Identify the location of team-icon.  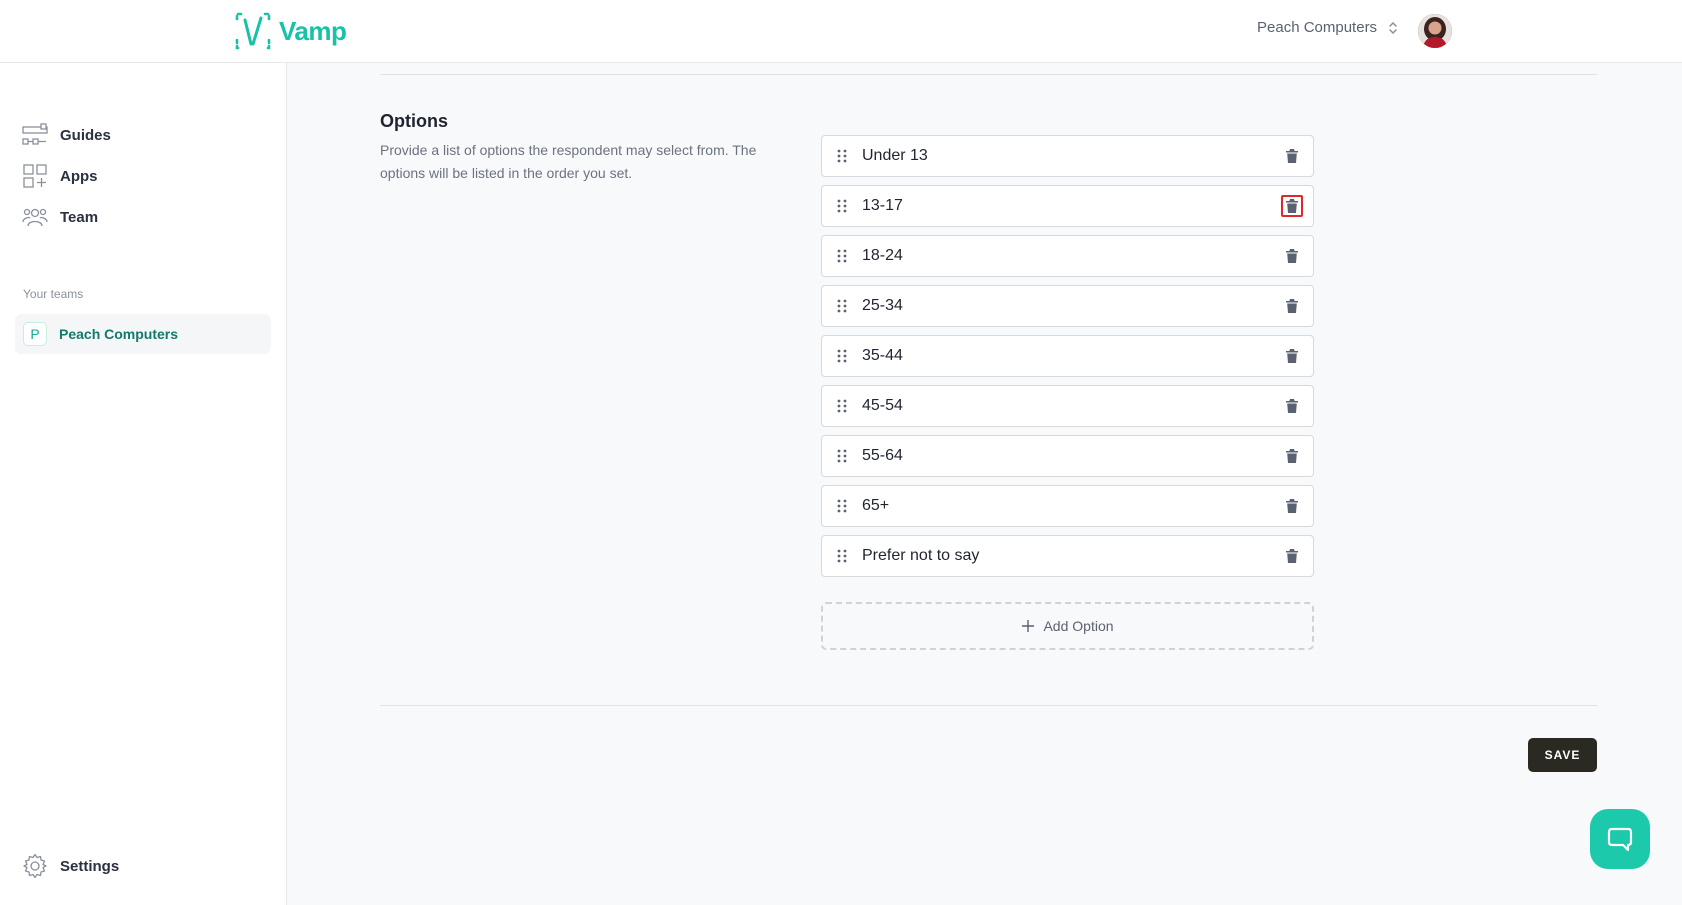
(35, 217).